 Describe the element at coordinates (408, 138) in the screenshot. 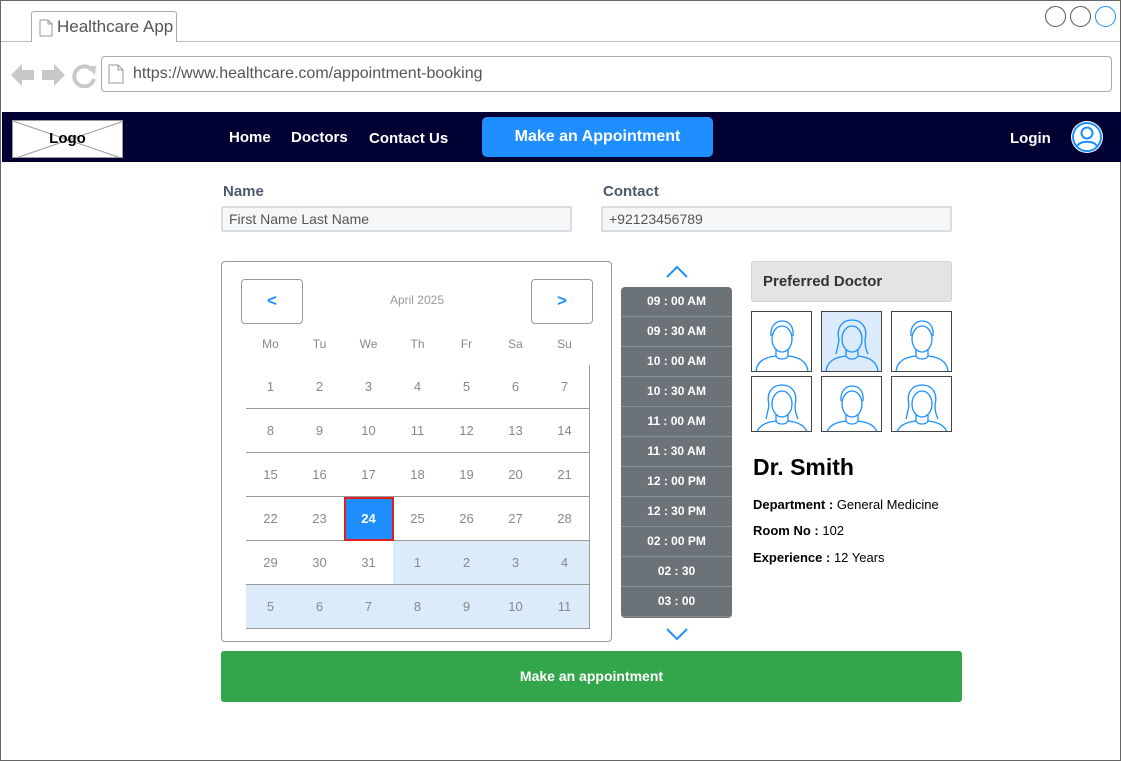

I see `nav-link-contact-us: Contact Us` at that location.